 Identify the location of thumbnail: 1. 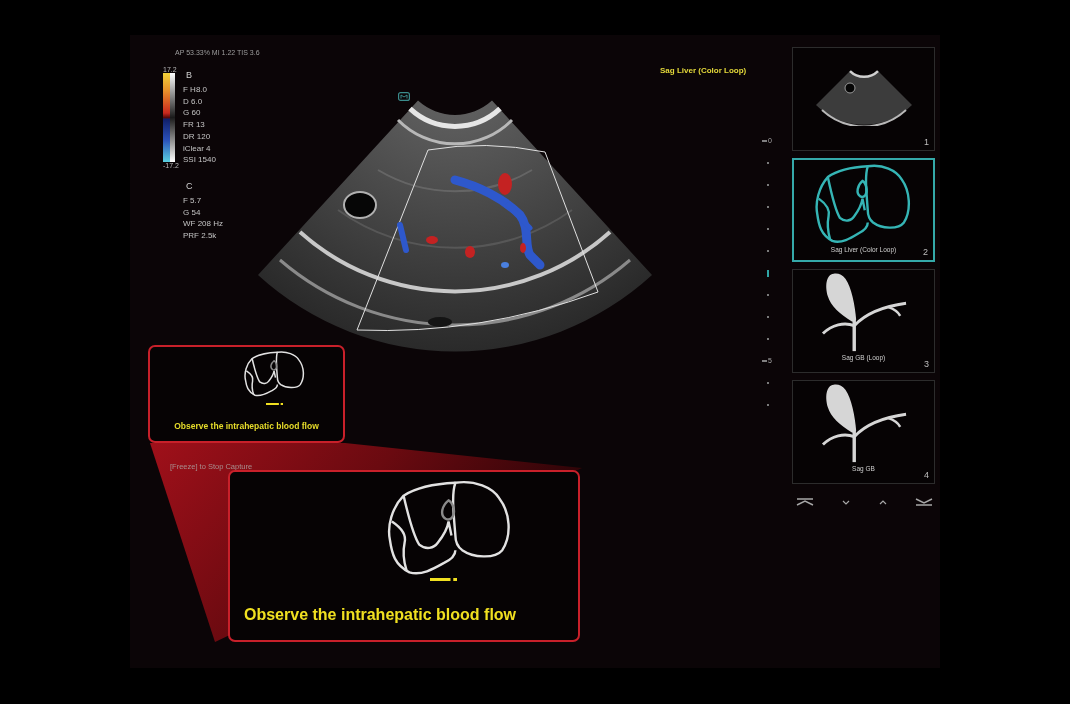
(863, 99).